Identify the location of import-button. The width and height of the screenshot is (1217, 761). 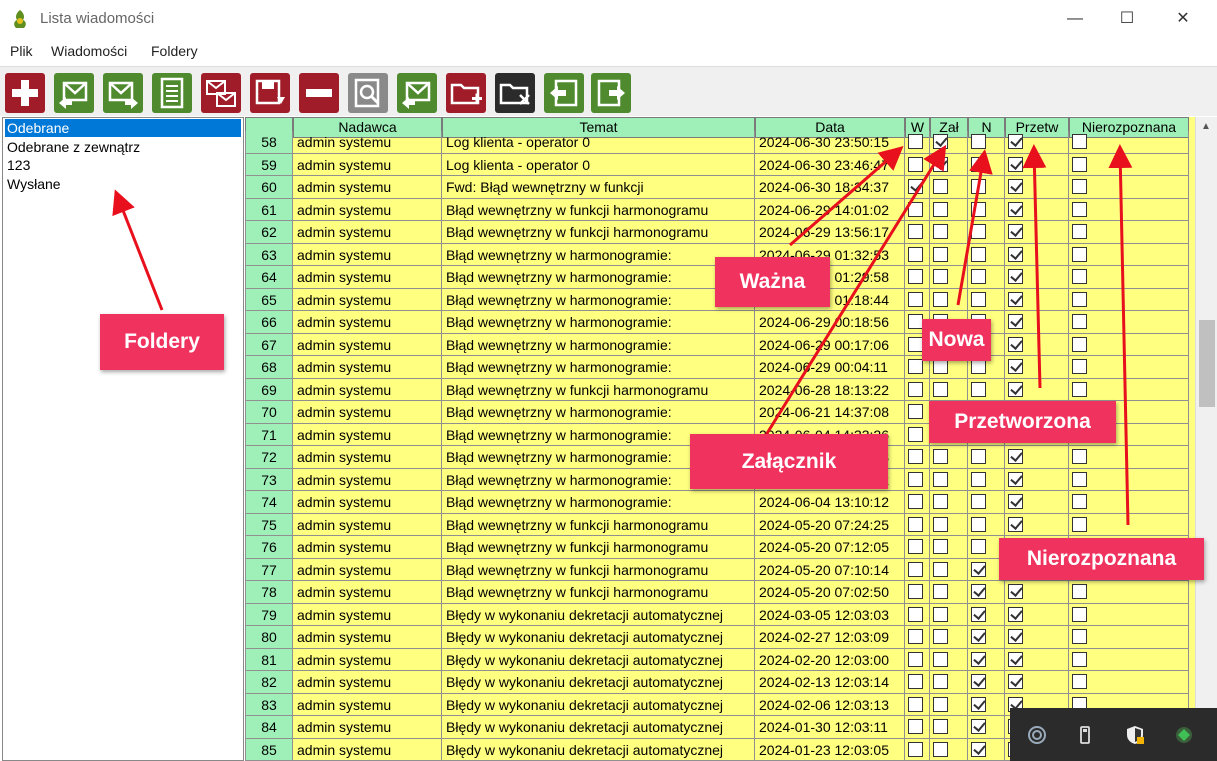
(564, 93).